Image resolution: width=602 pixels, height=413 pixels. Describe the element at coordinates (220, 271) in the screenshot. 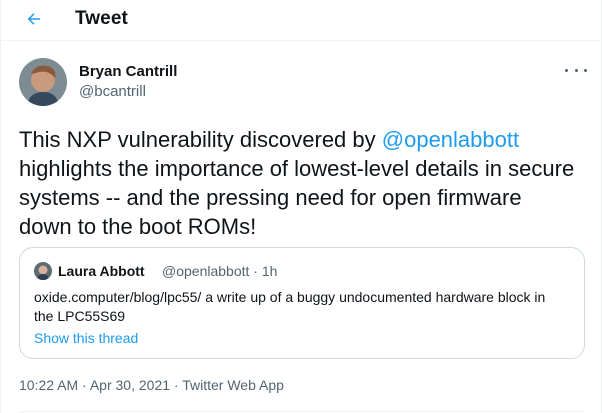

I see `quoted-author-handle: @openlabbott · 1h` at that location.